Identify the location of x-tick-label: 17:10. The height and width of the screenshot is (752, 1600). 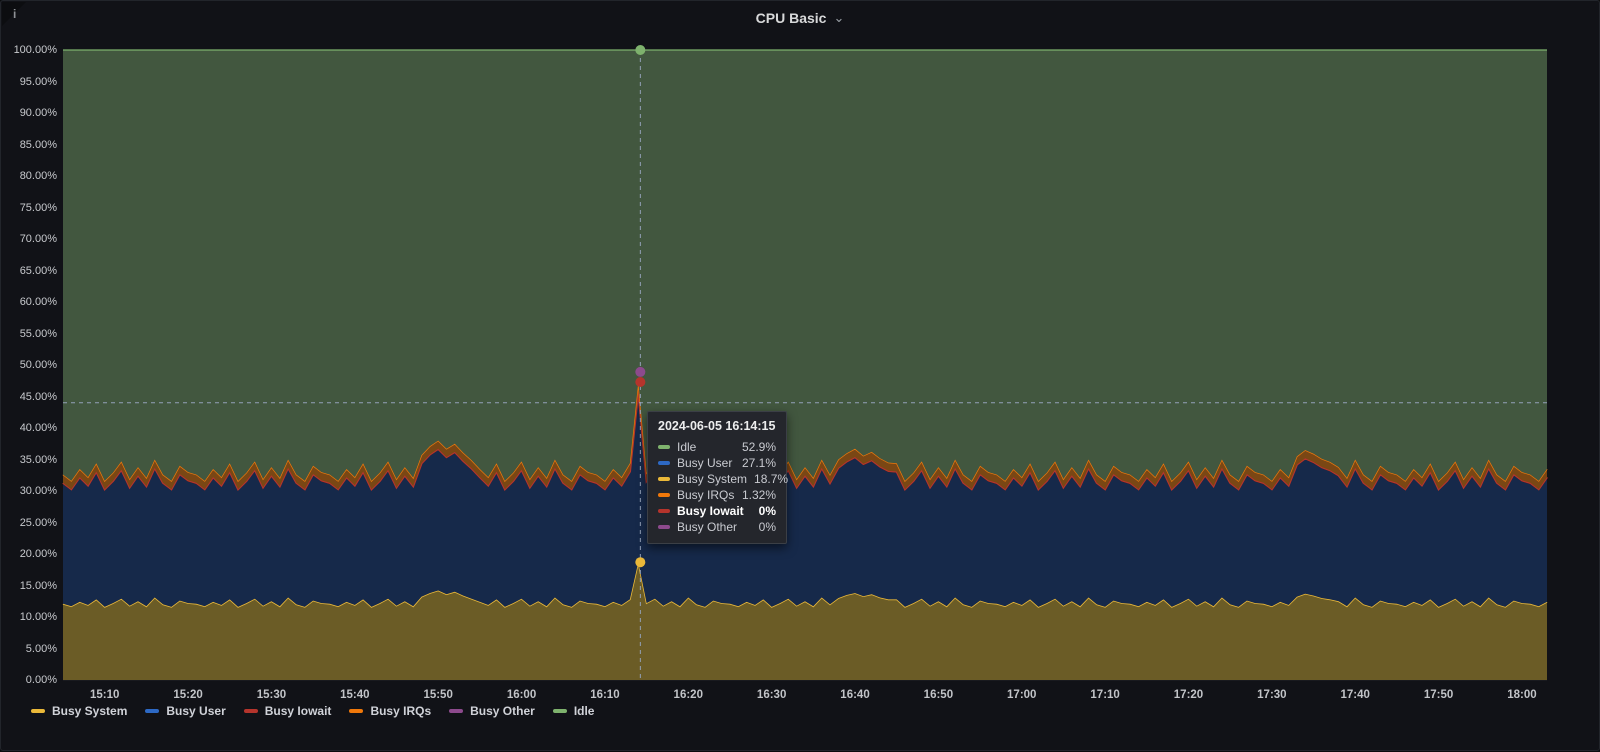
(1105, 695).